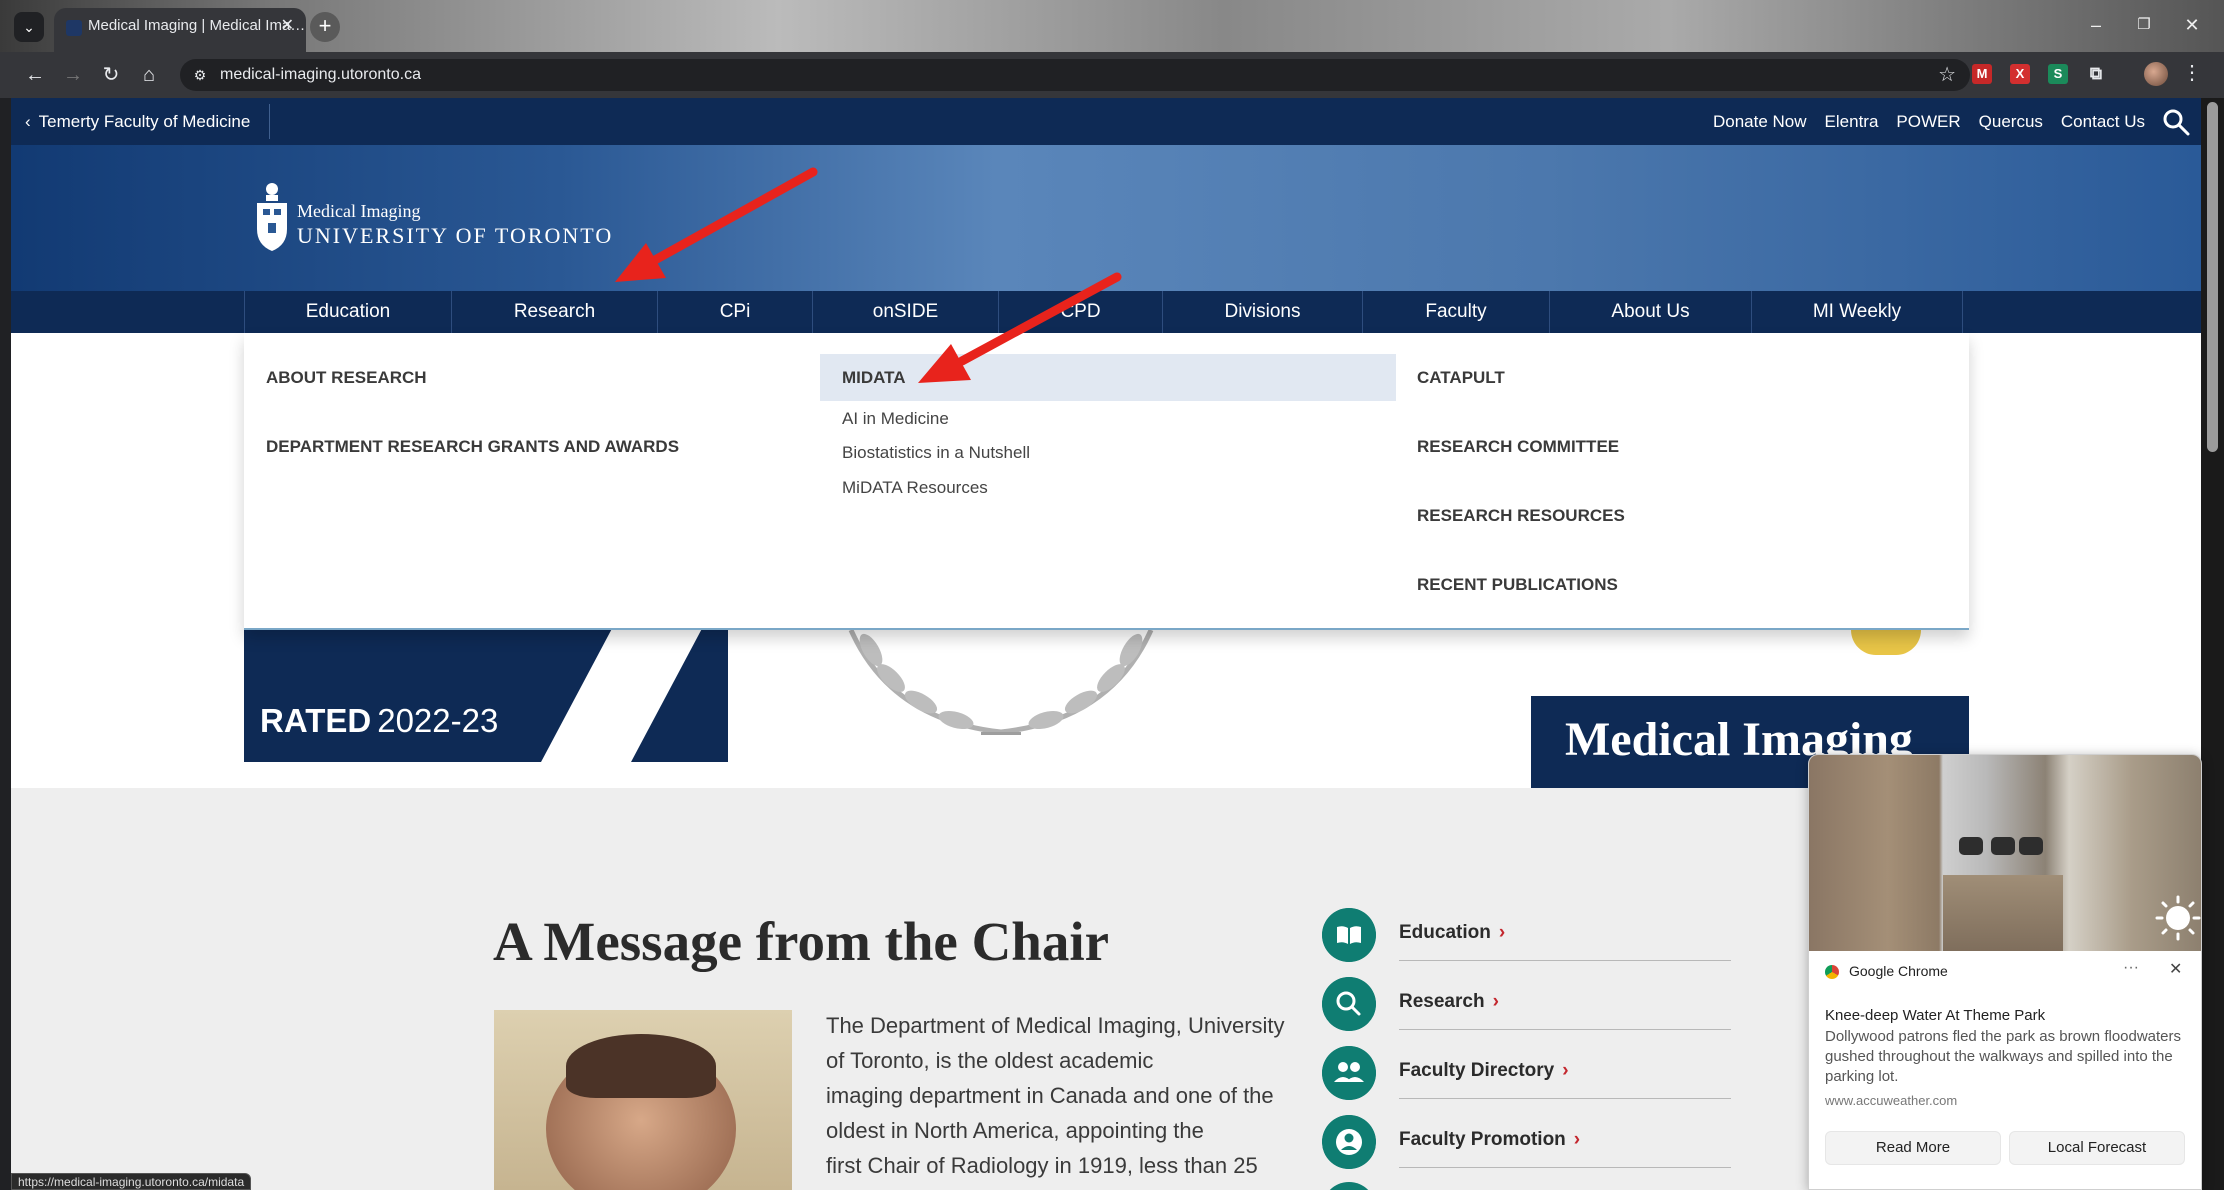 The width and height of the screenshot is (2224, 1190). What do you see at coordinates (641, 1066) in the screenshot?
I see `hair` at bounding box center [641, 1066].